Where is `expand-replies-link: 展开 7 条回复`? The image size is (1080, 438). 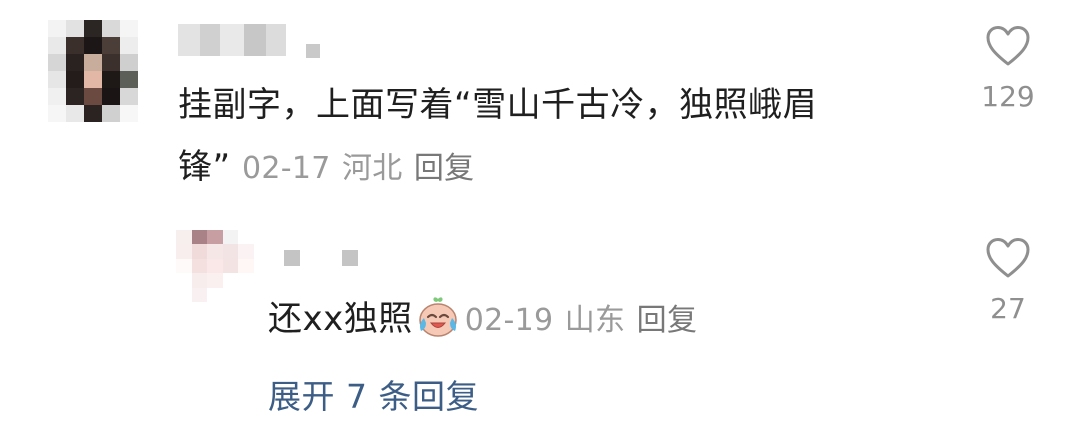 expand-replies-link: 展开 7 条回复 is located at coordinates (373, 394).